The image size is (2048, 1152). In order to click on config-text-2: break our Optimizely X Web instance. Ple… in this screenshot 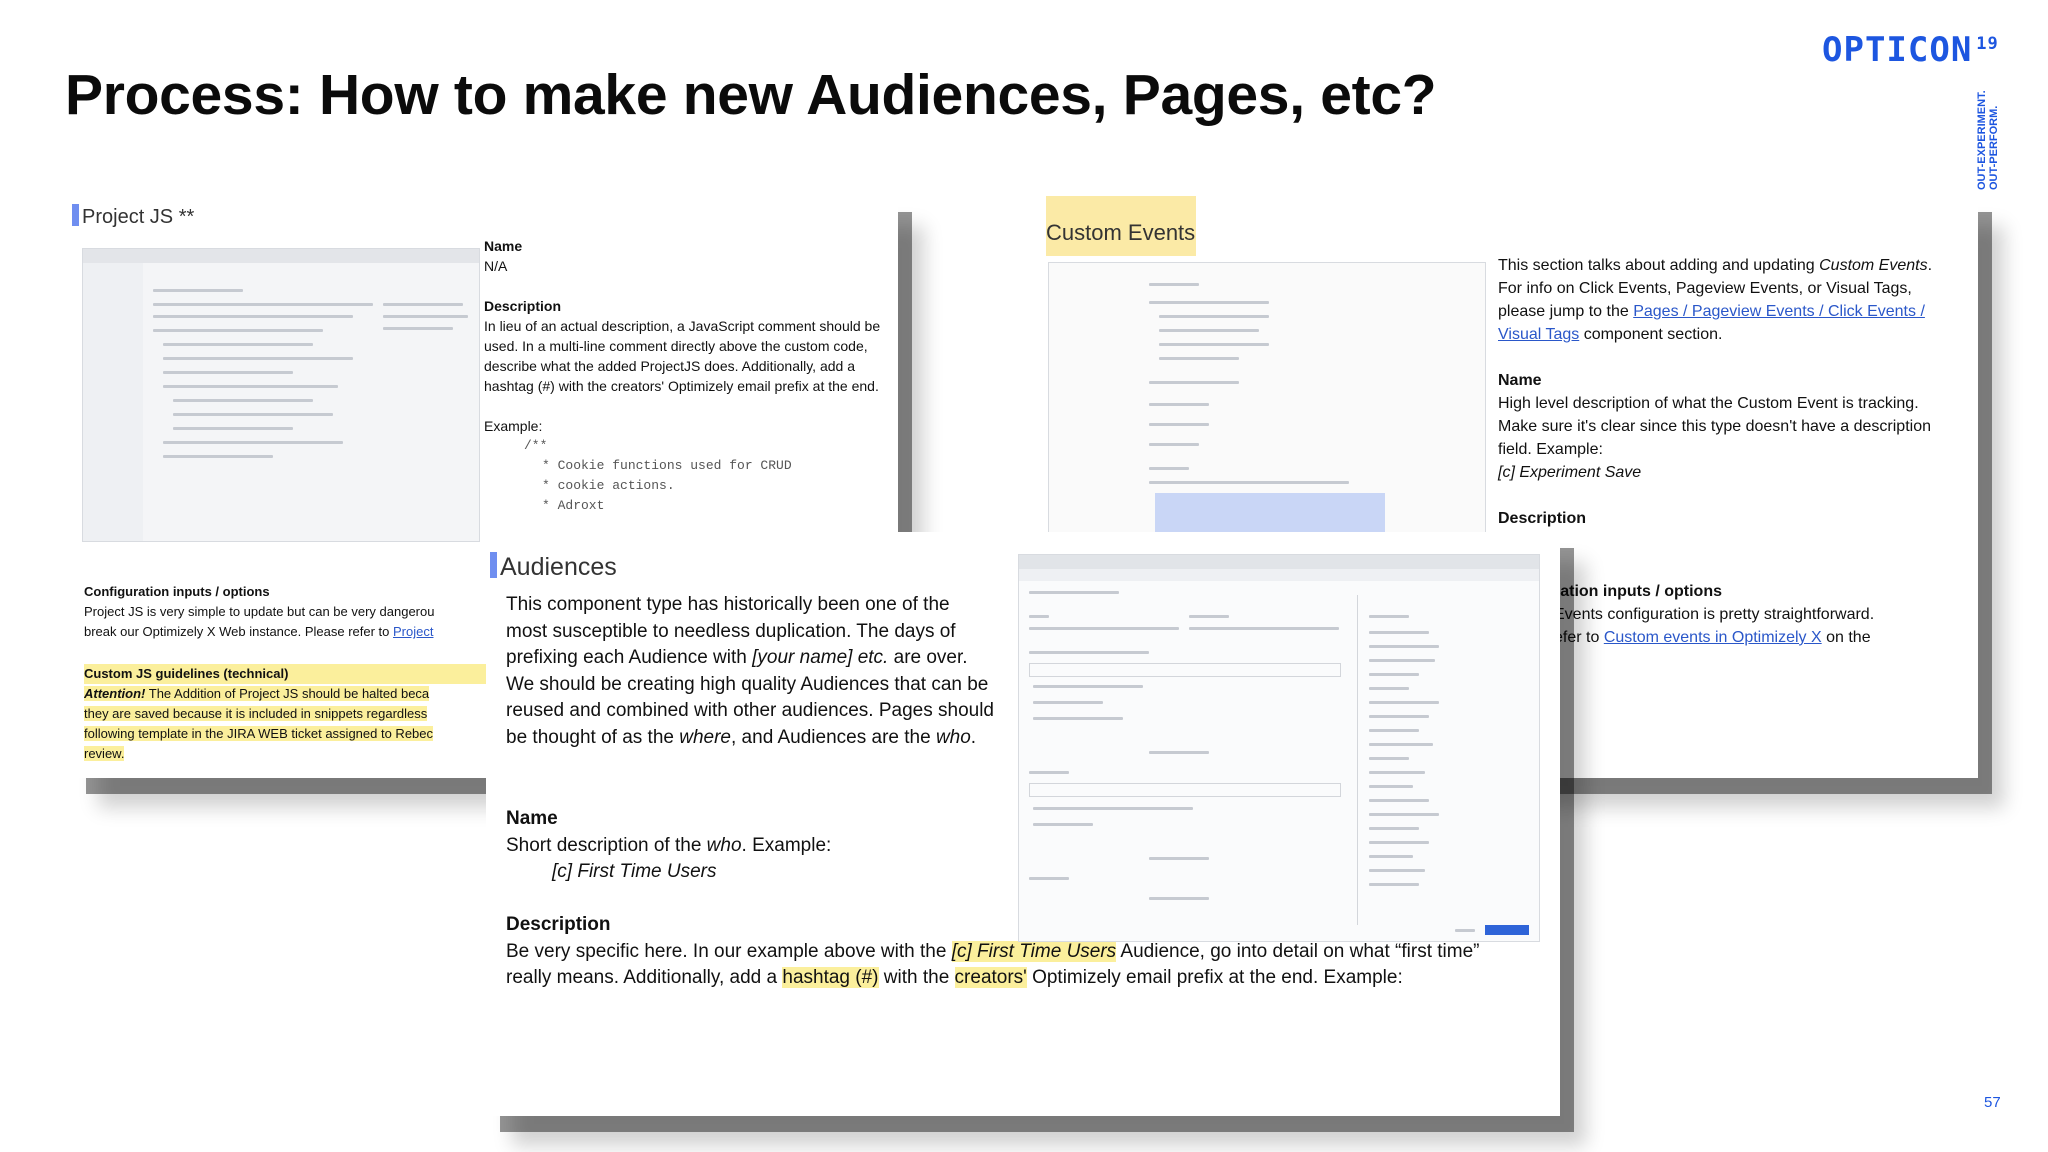, I will do `click(294, 632)`.